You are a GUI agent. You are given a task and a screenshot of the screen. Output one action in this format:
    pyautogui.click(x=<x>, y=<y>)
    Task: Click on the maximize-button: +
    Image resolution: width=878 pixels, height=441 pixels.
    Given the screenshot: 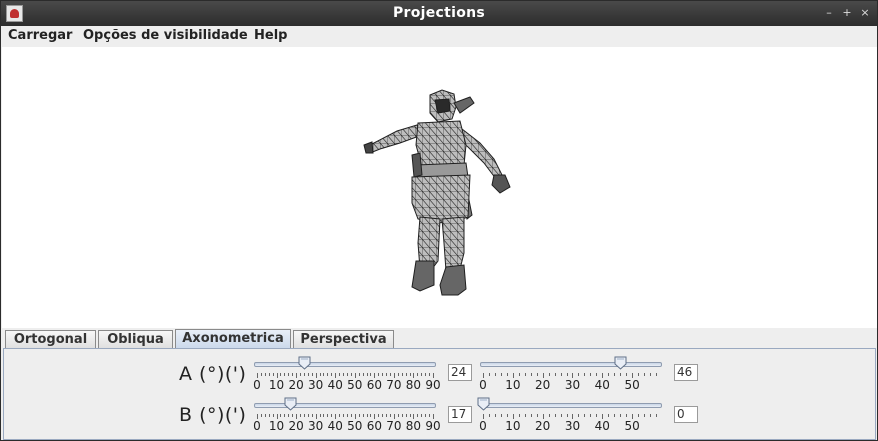 What is the action you would take?
    pyautogui.click(x=847, y=13)
    